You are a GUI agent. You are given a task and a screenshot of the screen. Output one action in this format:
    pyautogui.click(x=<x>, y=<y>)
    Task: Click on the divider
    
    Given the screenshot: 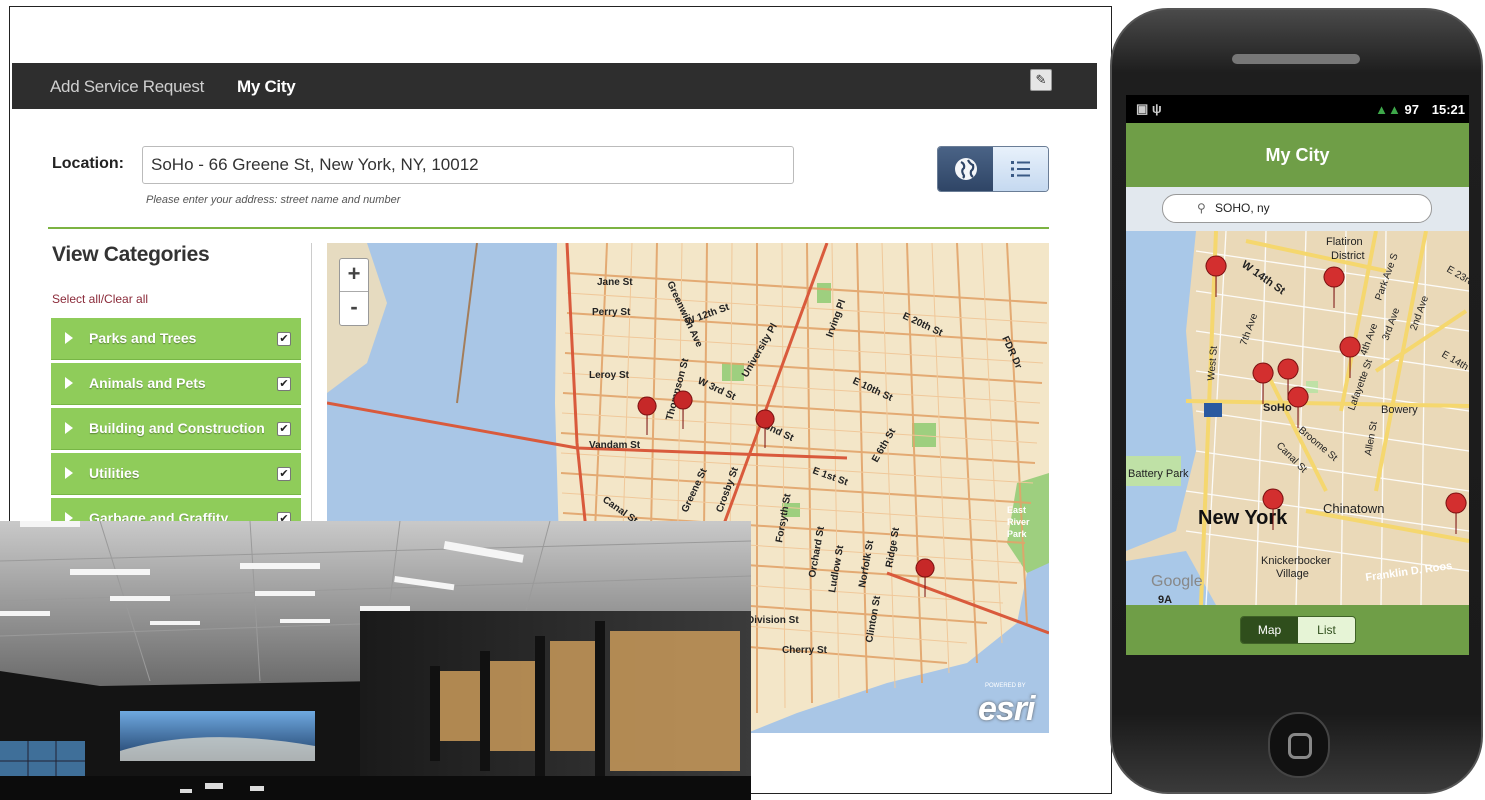 What is the action you would take?
    pyautogui.click(x=548, y=228)
    